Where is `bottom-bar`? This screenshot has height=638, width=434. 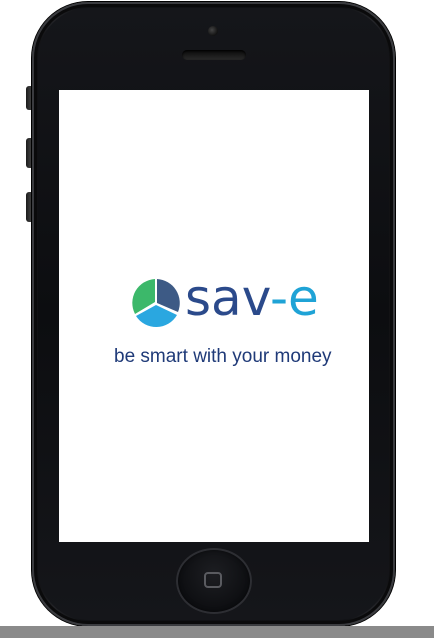
bottom-bar is located at coordinates (217, 632).